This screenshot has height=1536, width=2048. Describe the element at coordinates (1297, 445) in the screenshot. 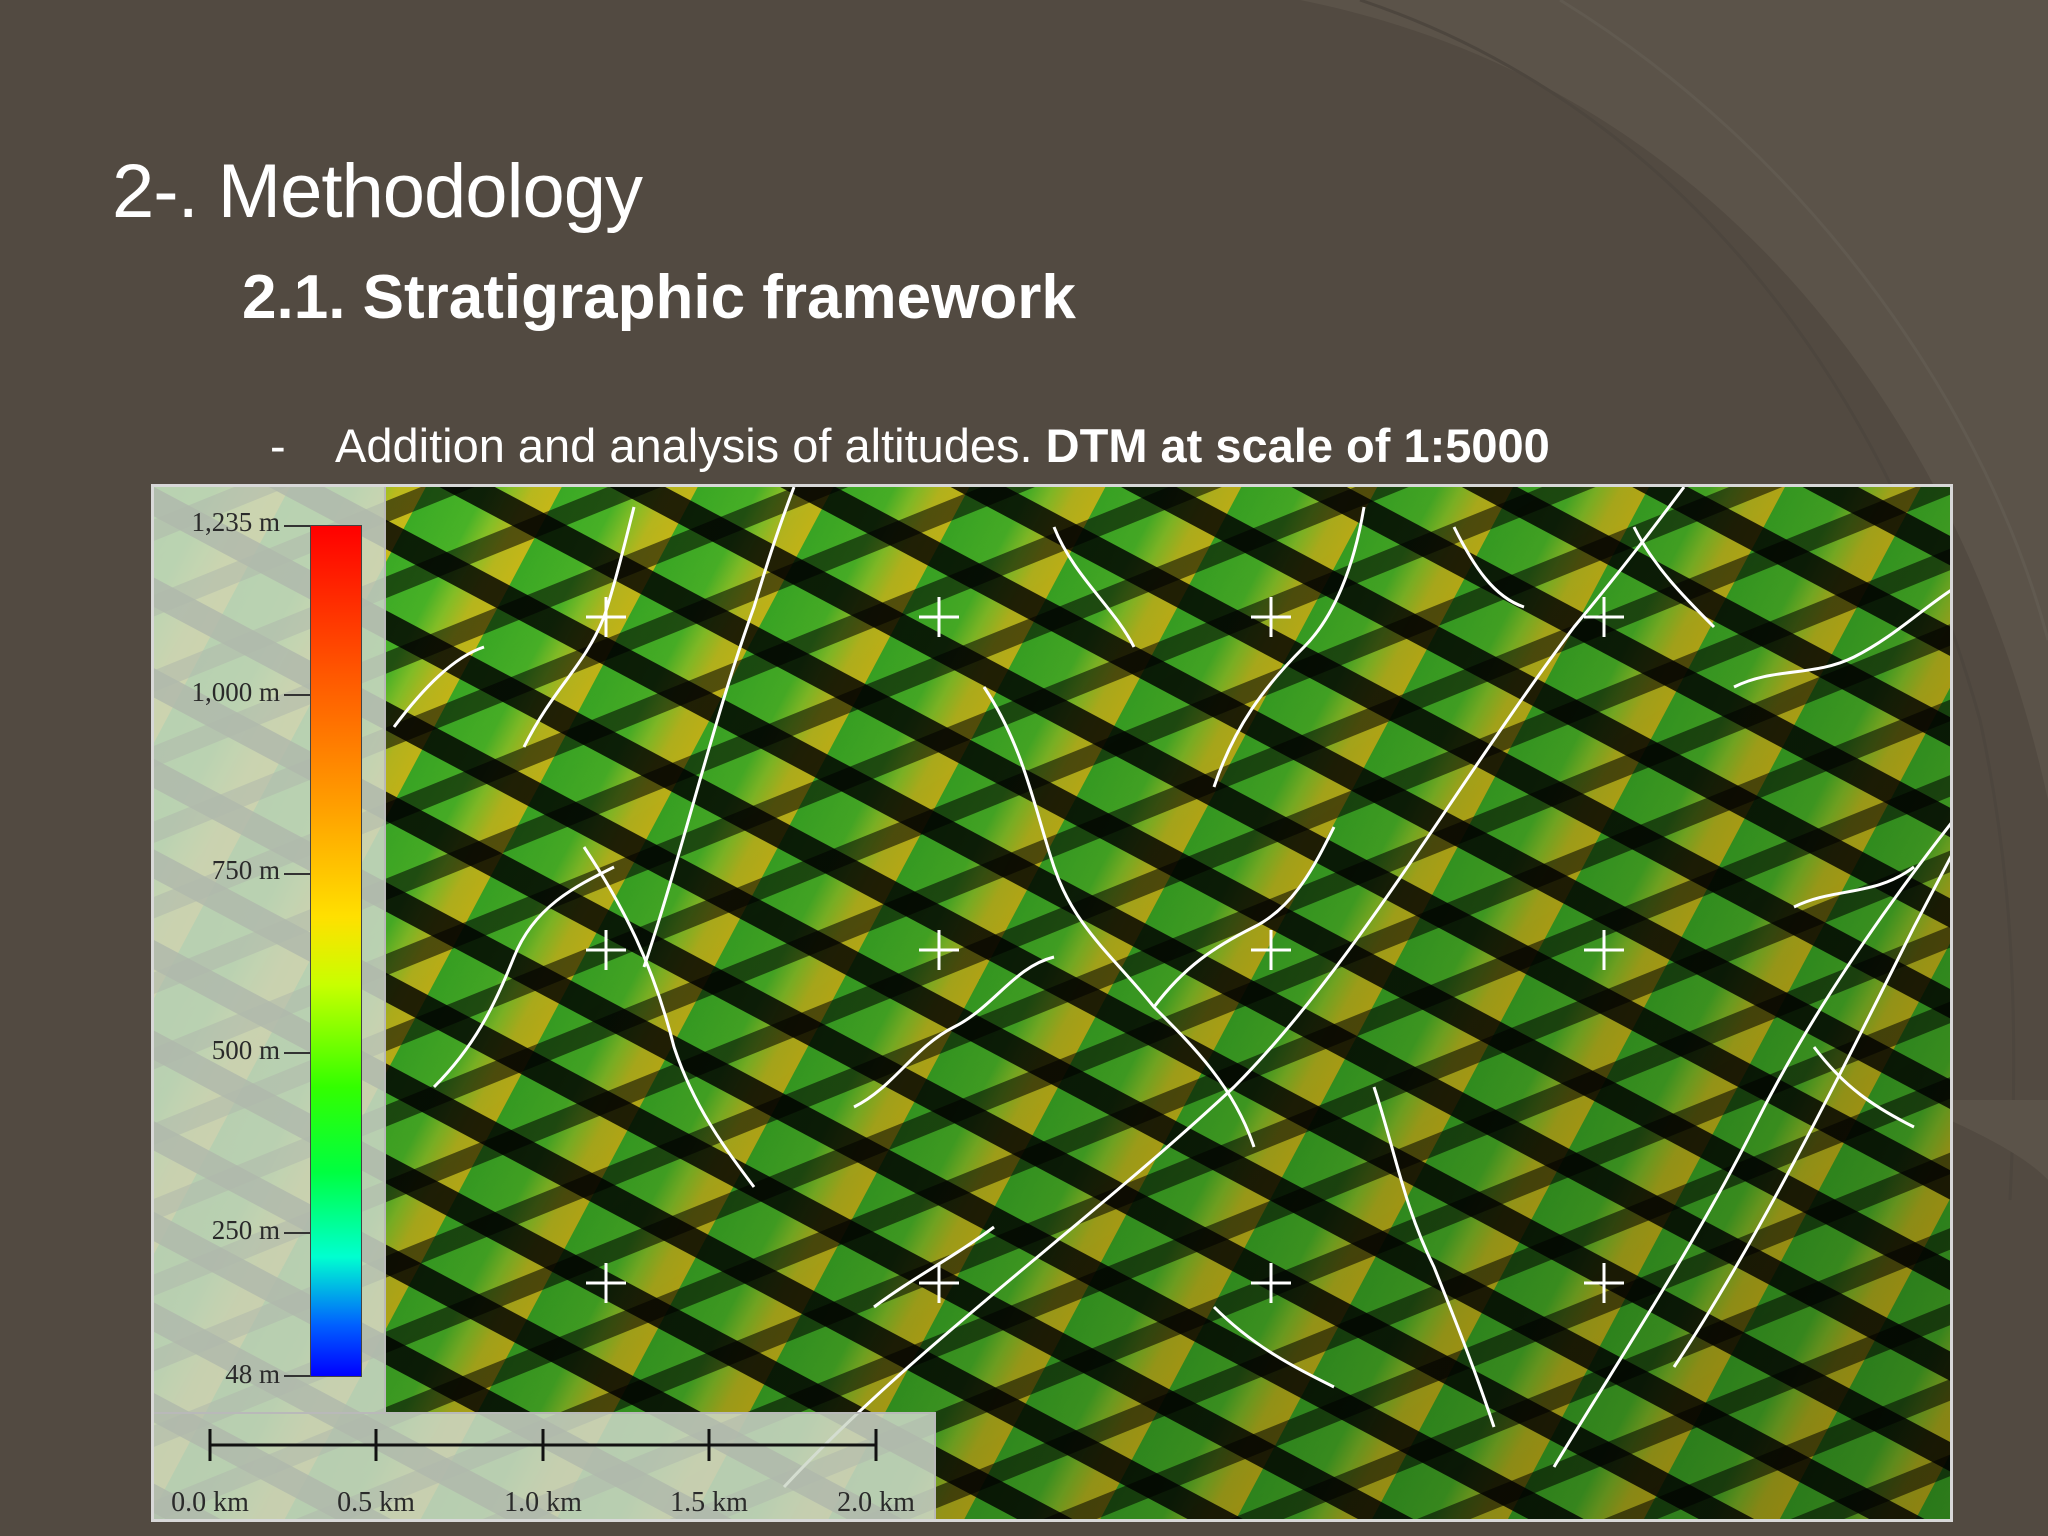

I see `bullet-emphasis: DTM at scale of 1:5000` at that location.